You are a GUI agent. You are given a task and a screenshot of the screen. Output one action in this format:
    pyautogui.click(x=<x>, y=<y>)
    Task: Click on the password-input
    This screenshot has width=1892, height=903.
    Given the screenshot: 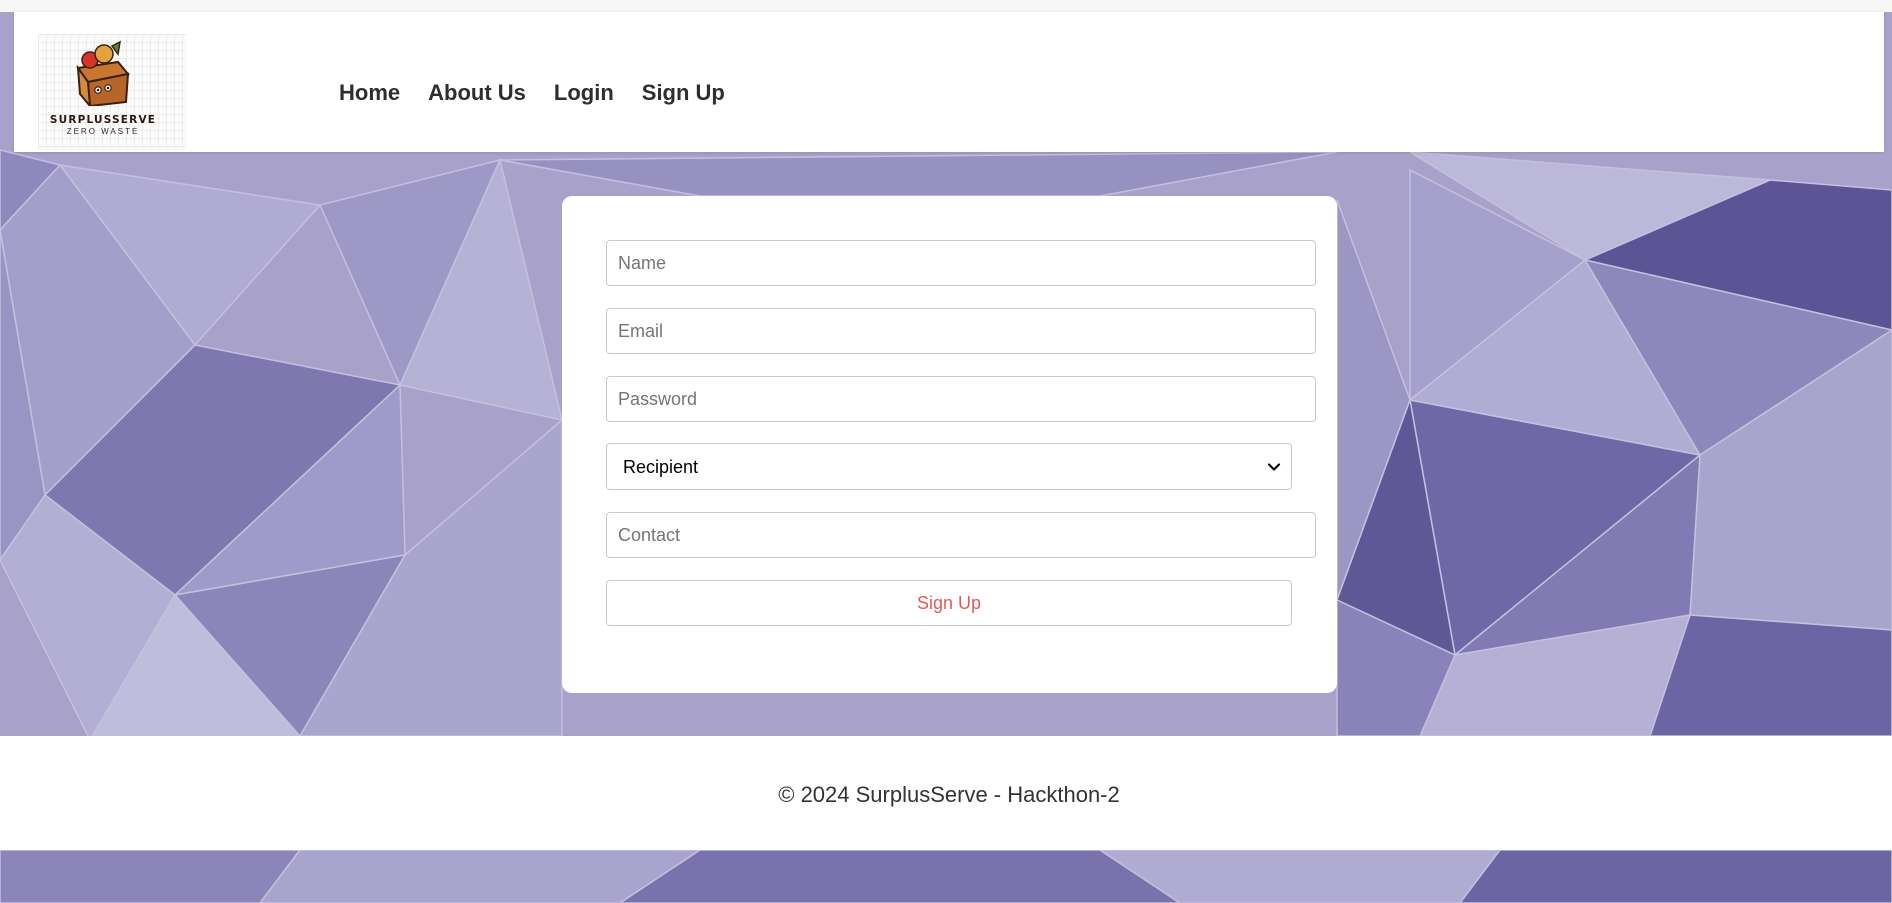 What is the action you would take?
    pyautogui.click(x=961, y=399)
    